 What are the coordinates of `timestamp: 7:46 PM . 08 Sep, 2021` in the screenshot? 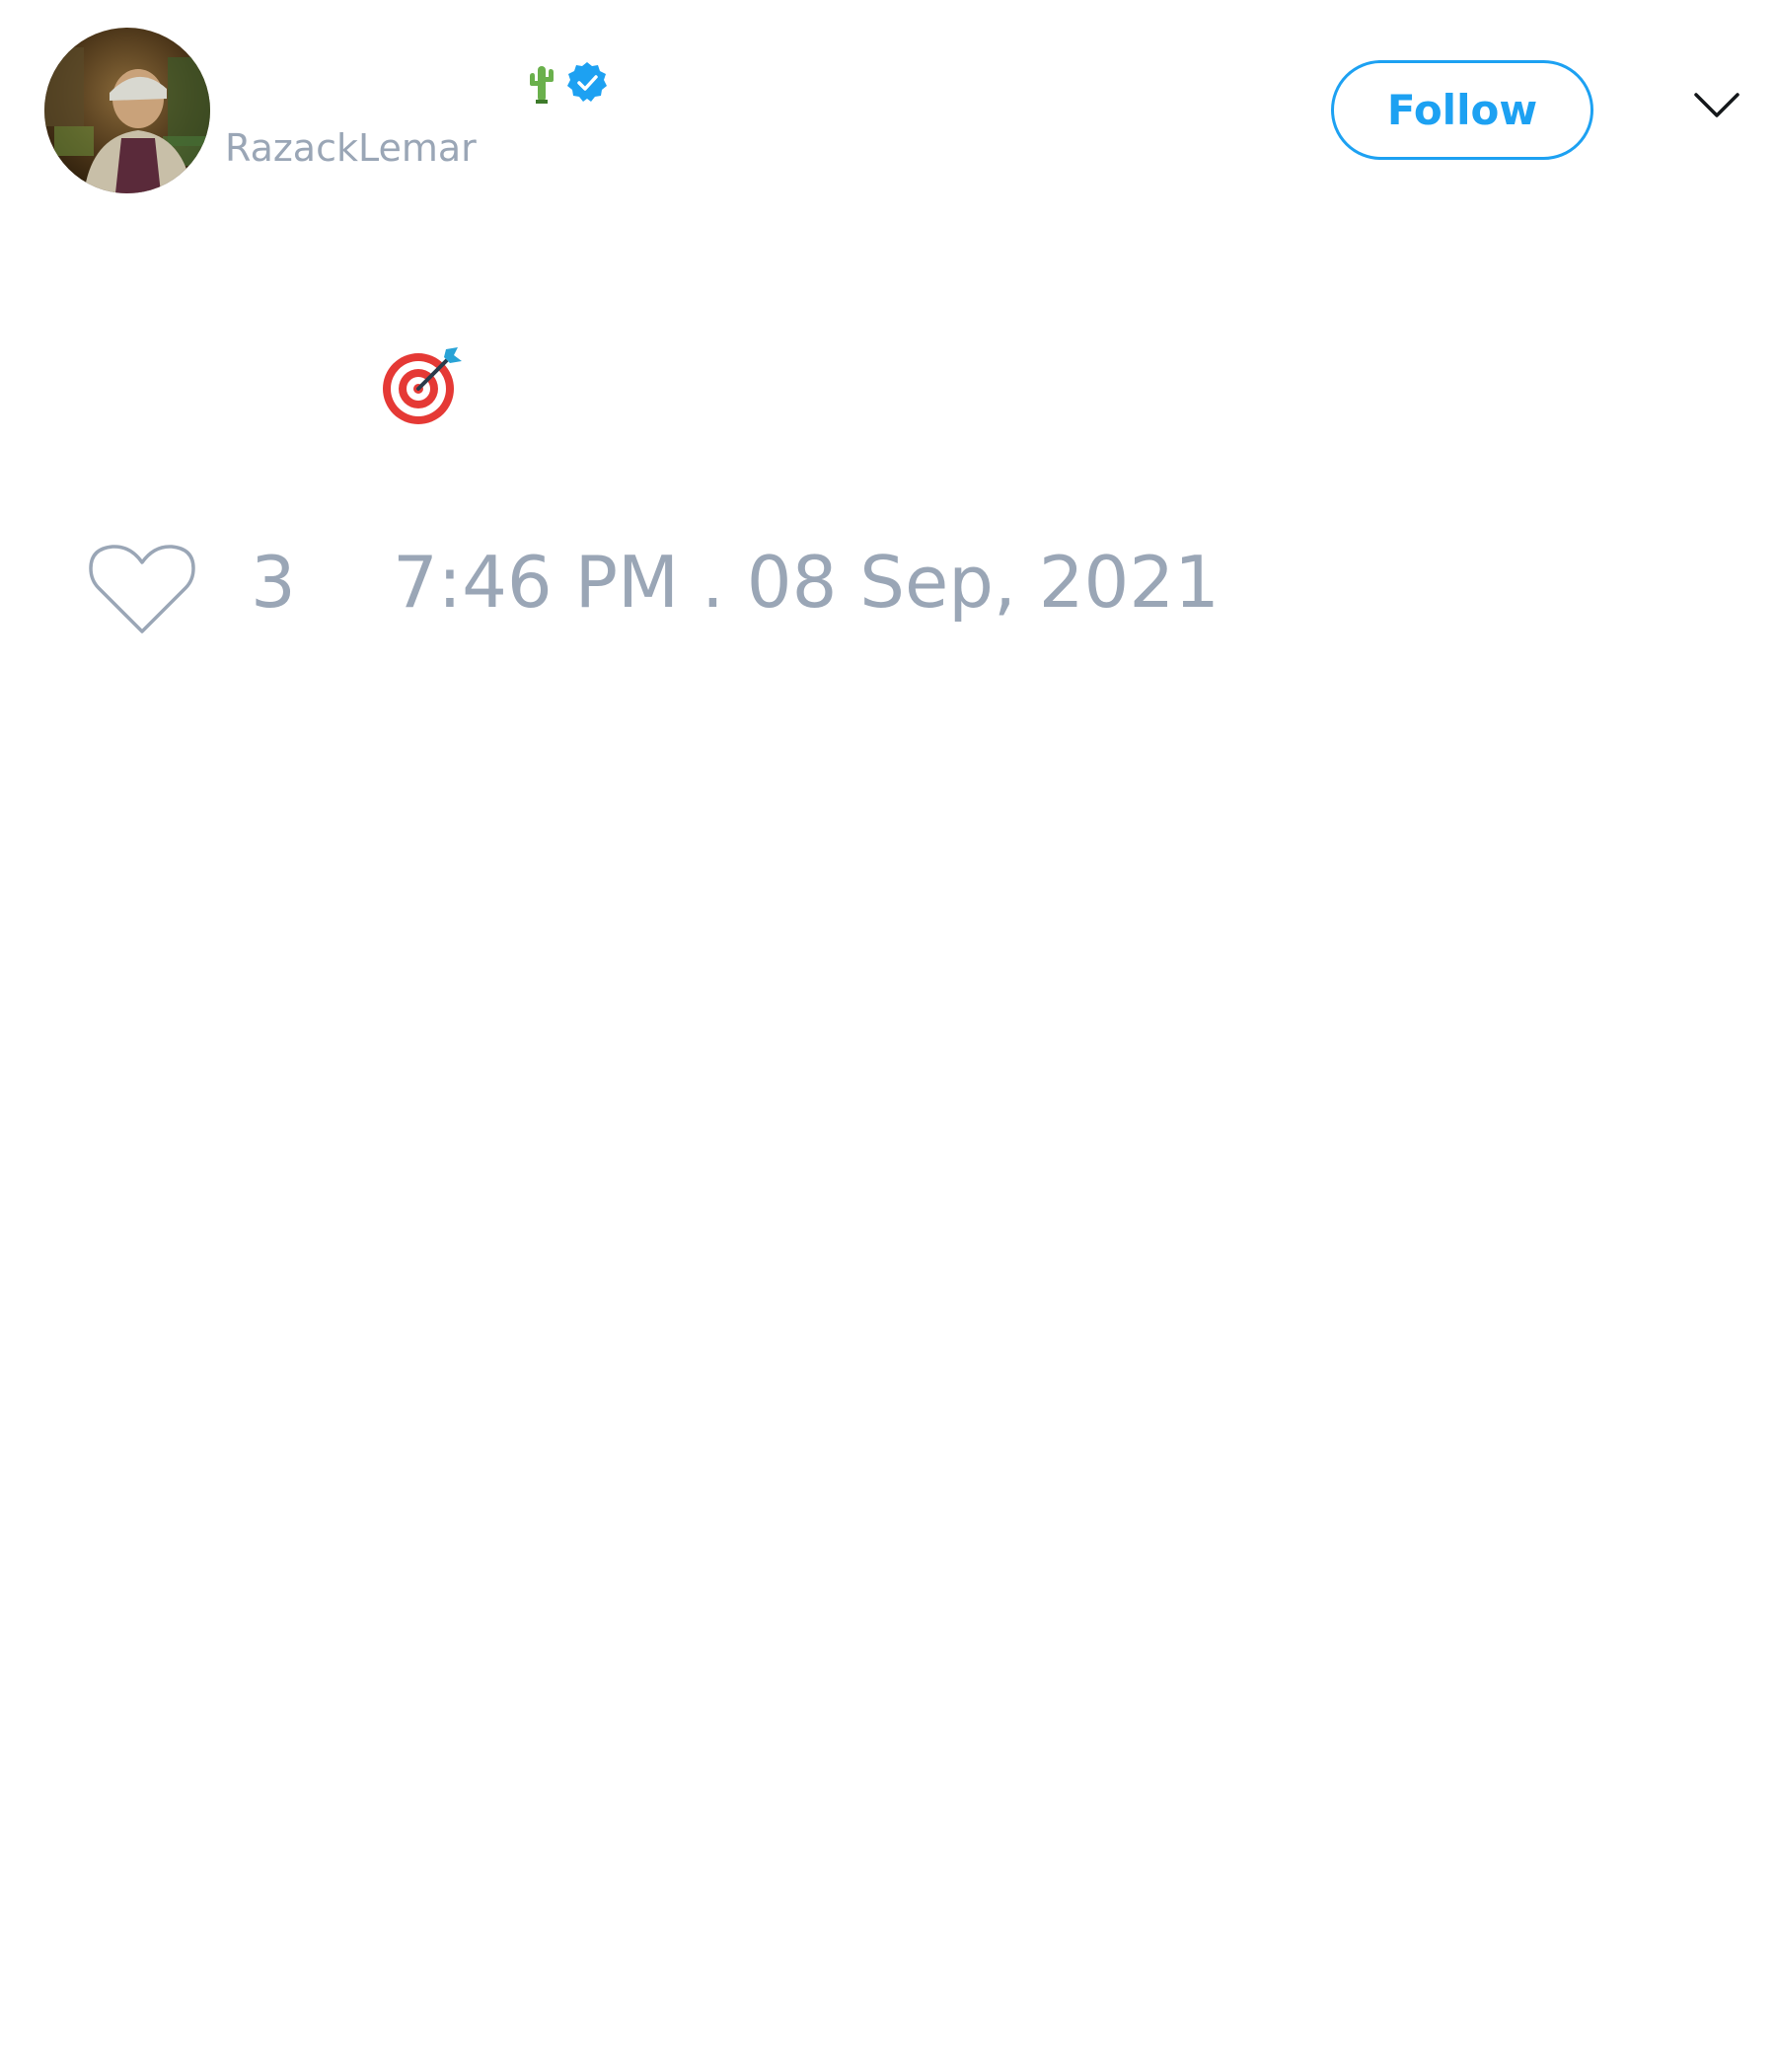 It's located at (807, 583).